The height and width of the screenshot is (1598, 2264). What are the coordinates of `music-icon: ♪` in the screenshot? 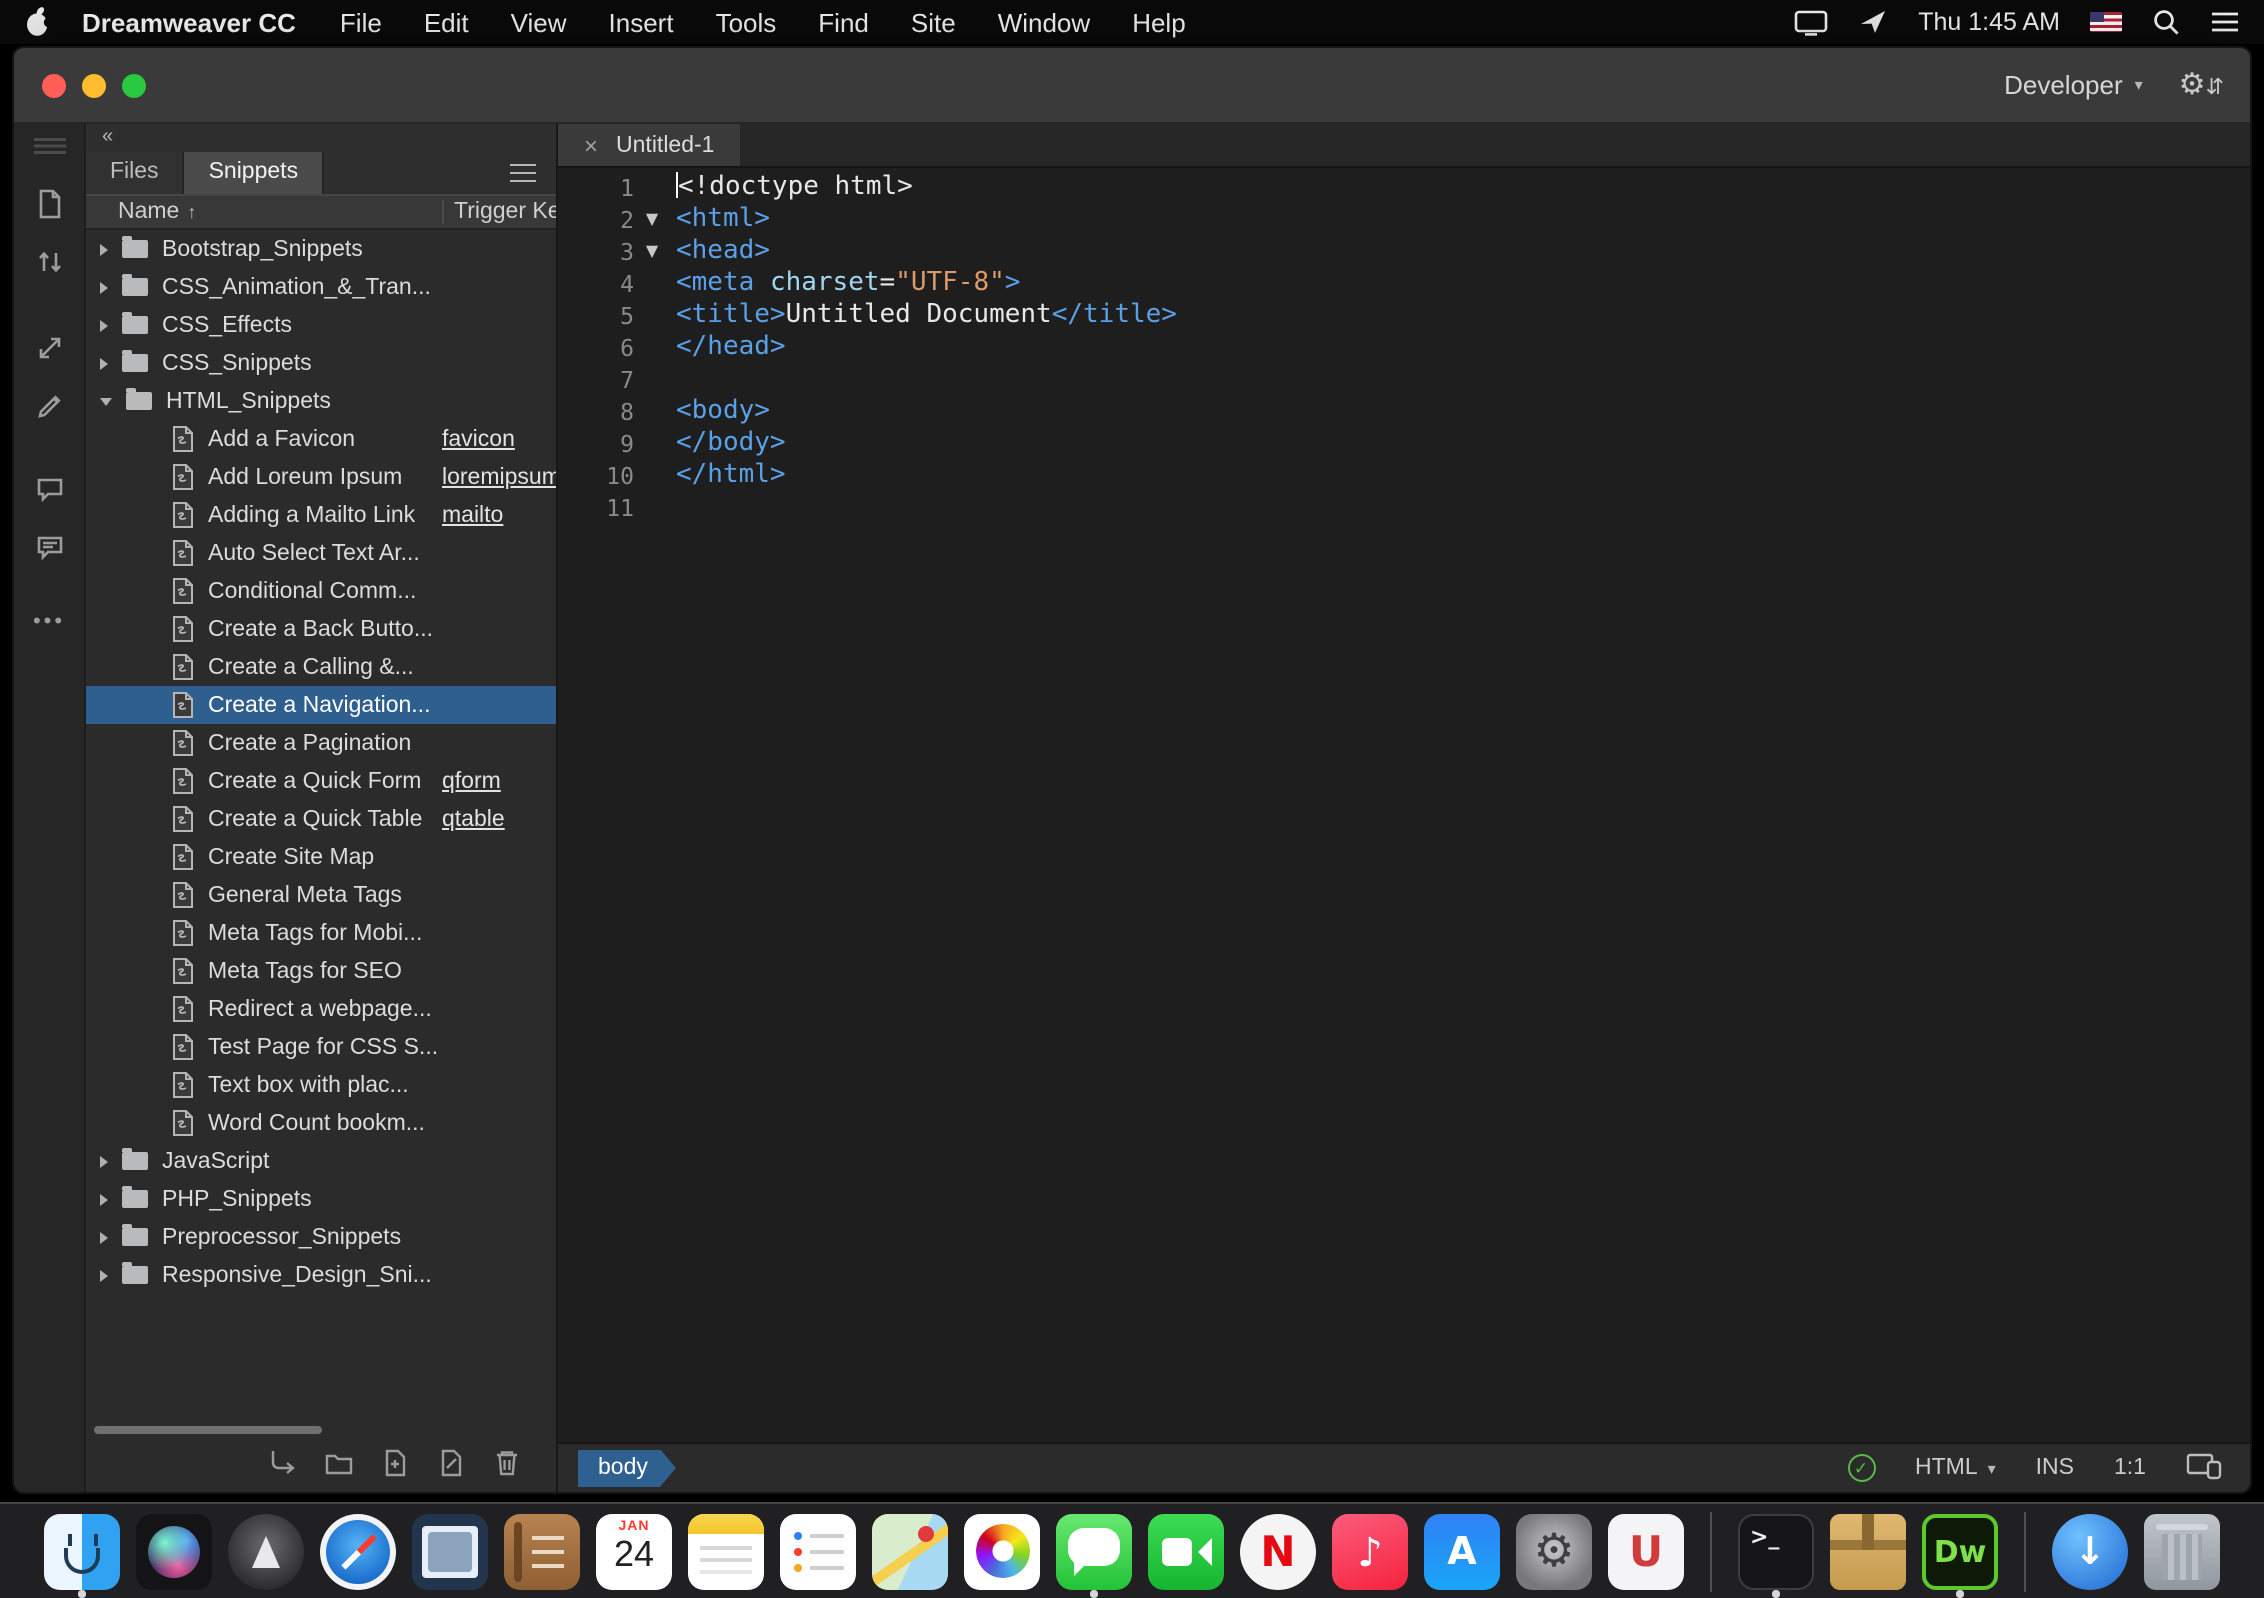 It's located at (1370, 1551).